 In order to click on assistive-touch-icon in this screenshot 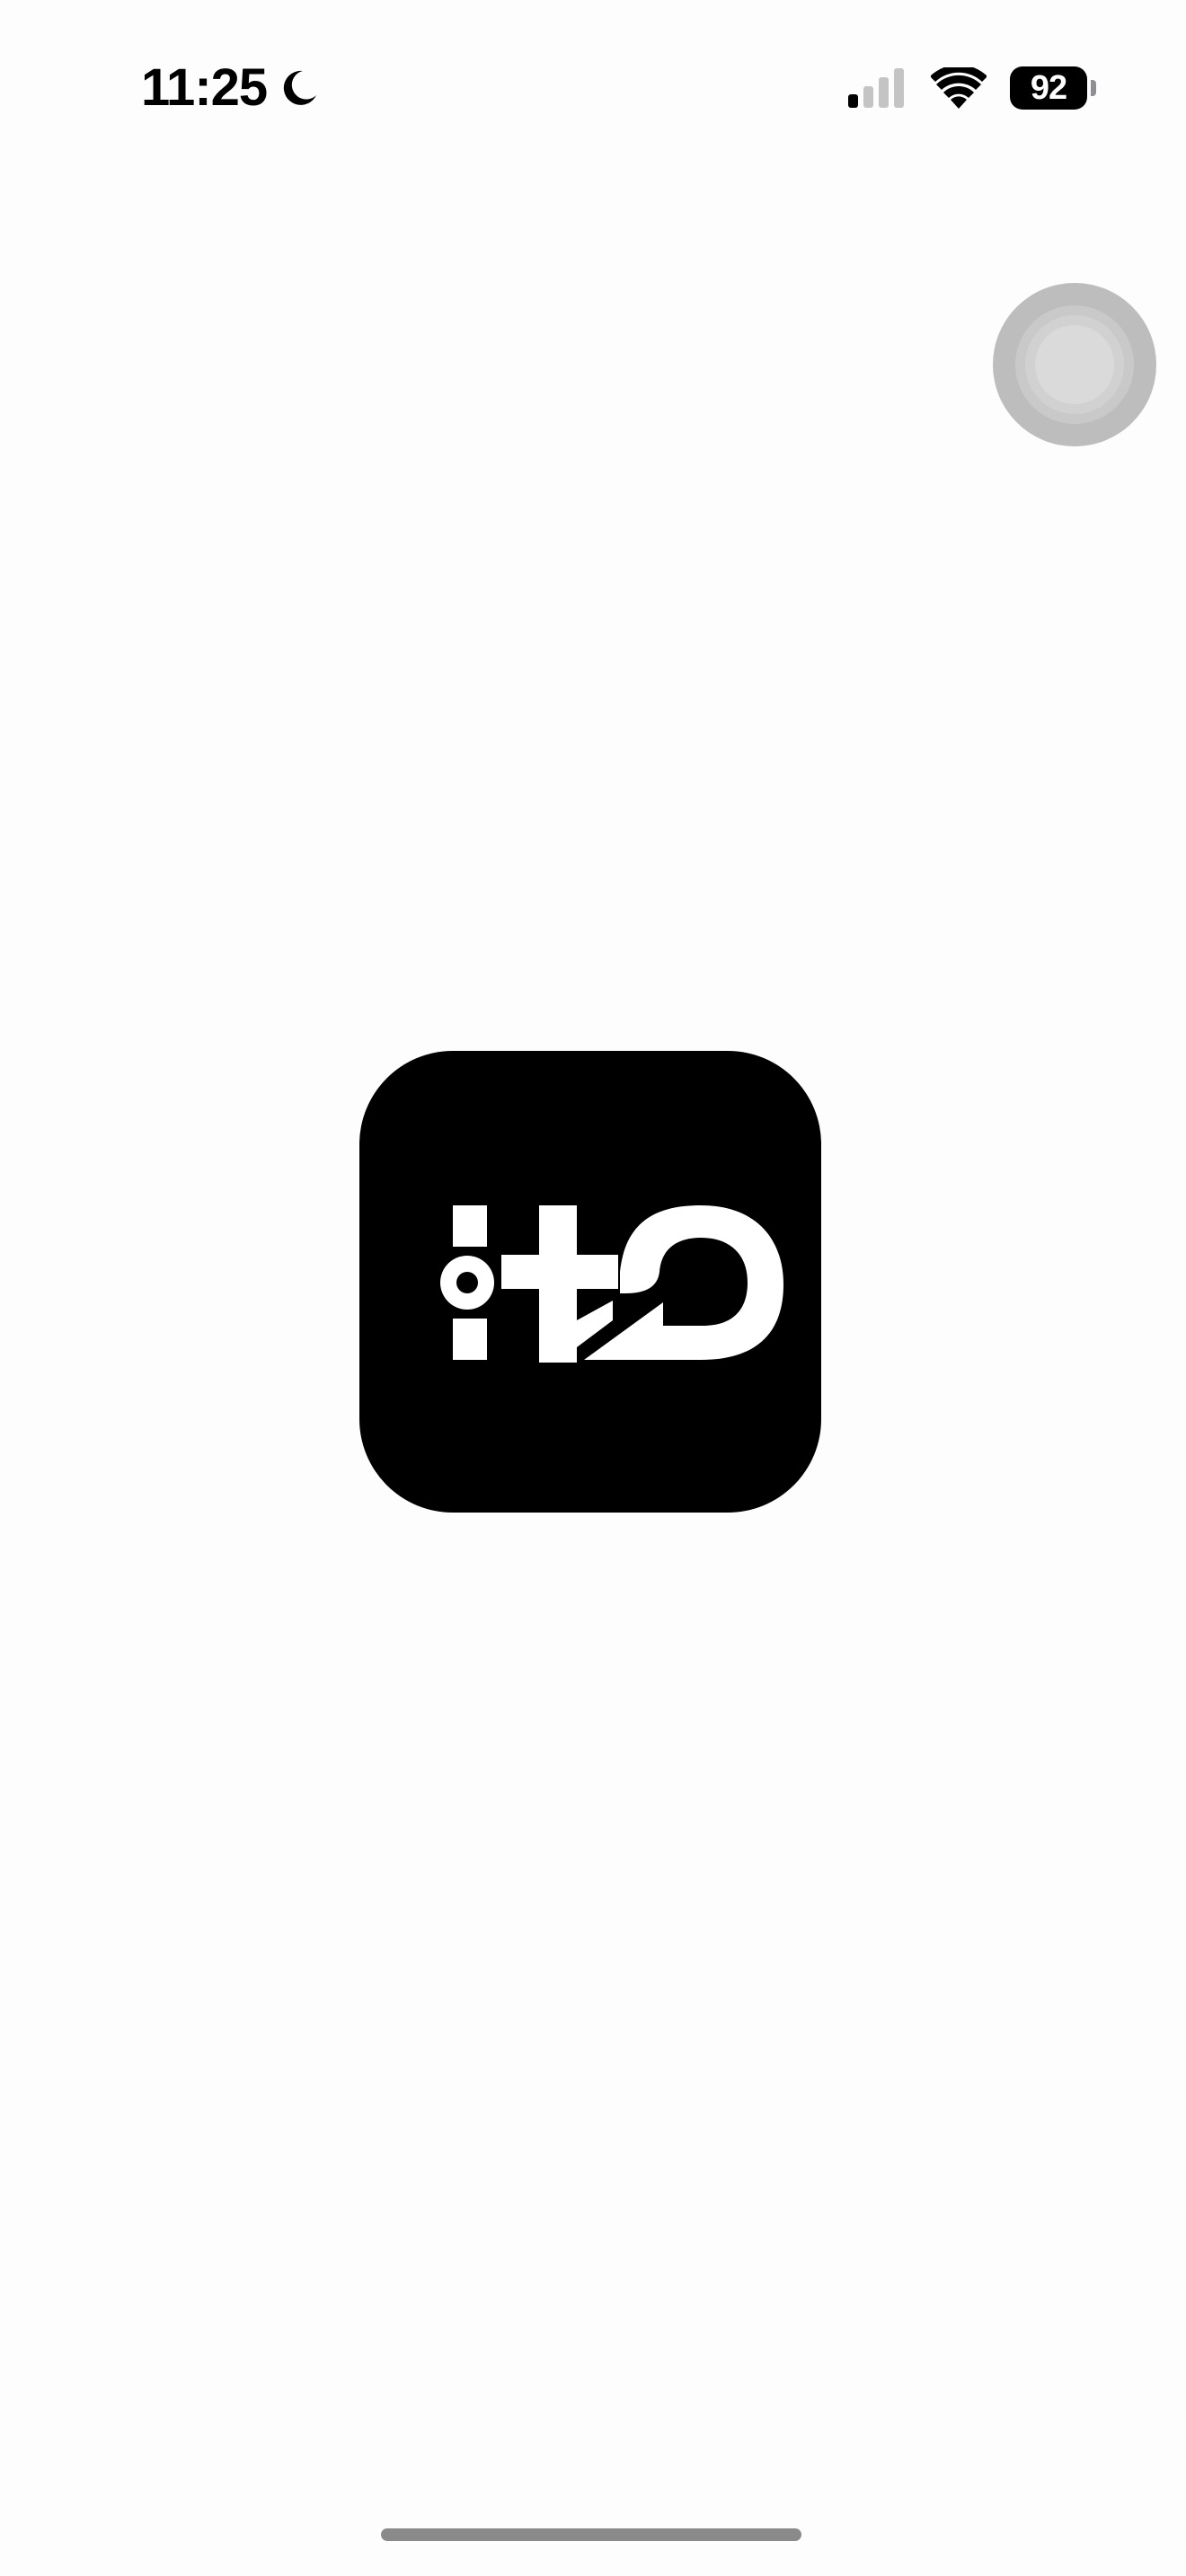, I will do `click(1074, 364)`.